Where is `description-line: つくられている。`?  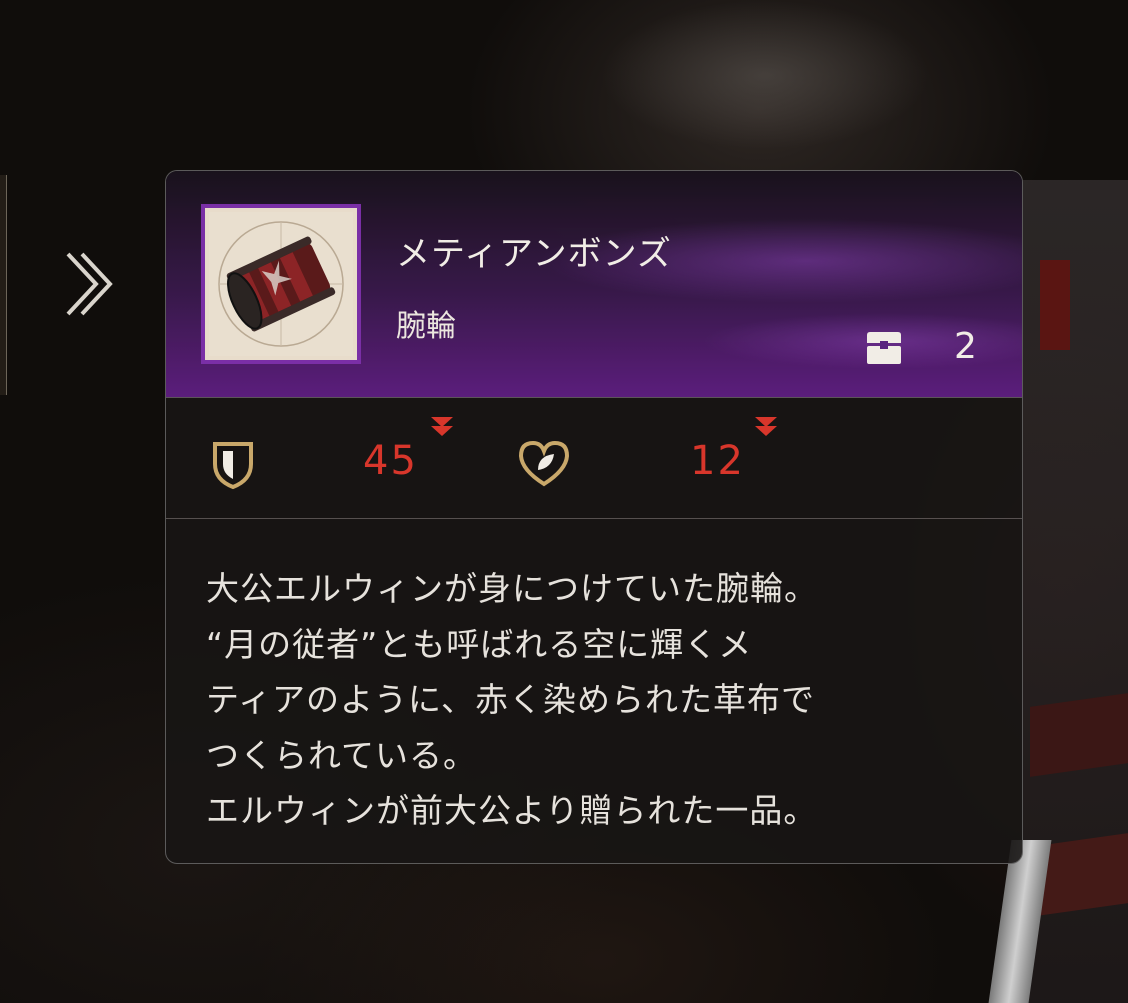 description-line: つくられている。 is located at coordinates (342, 755).